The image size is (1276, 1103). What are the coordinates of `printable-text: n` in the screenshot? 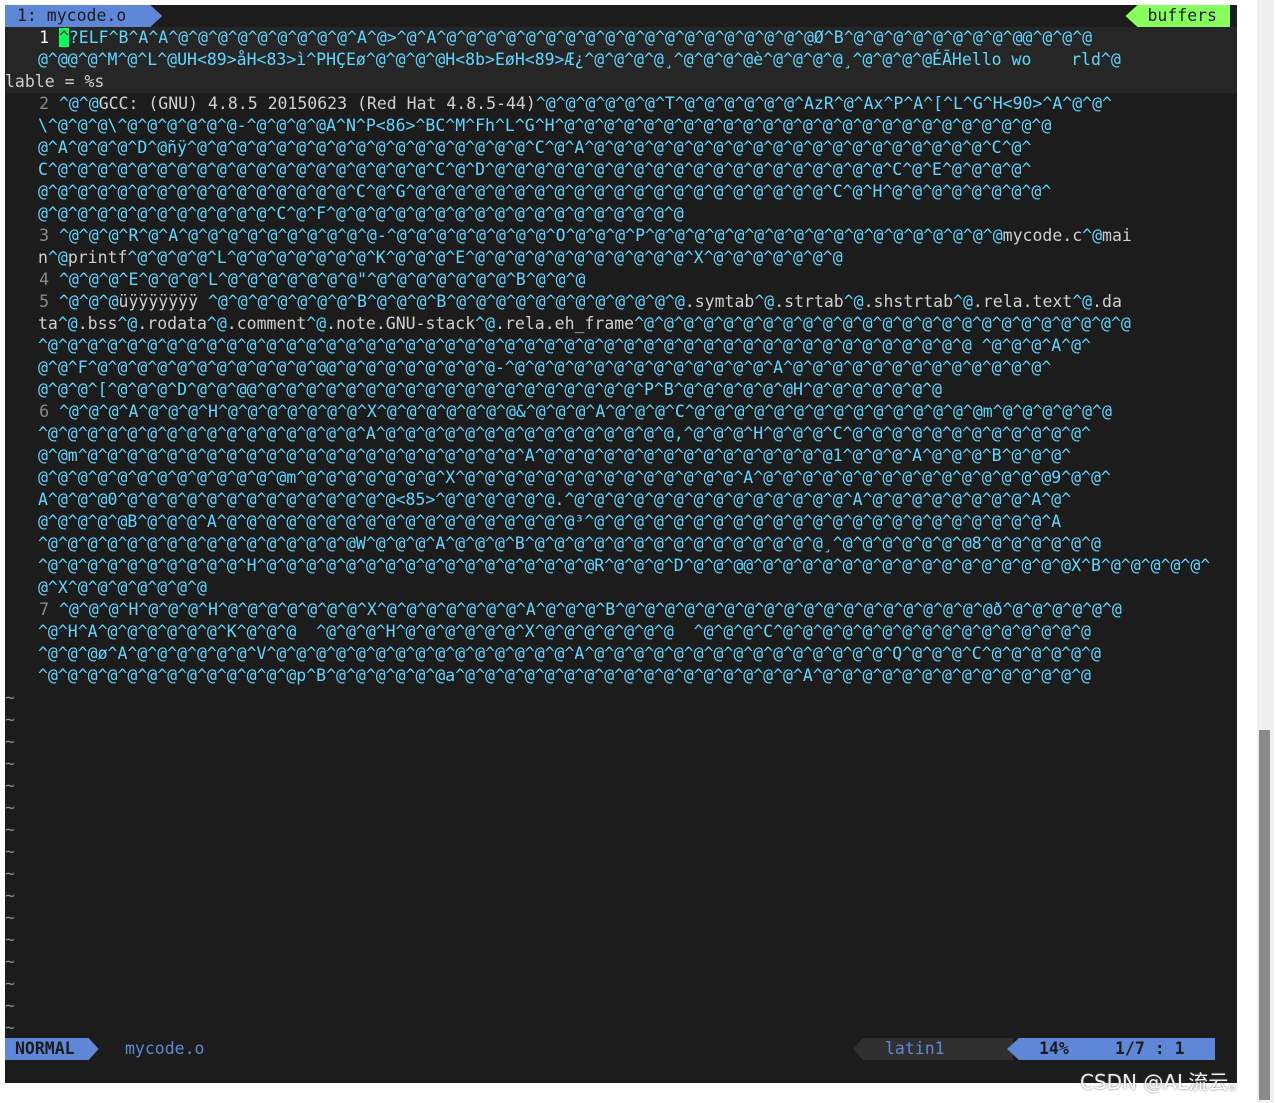 It's located at (43, 257).